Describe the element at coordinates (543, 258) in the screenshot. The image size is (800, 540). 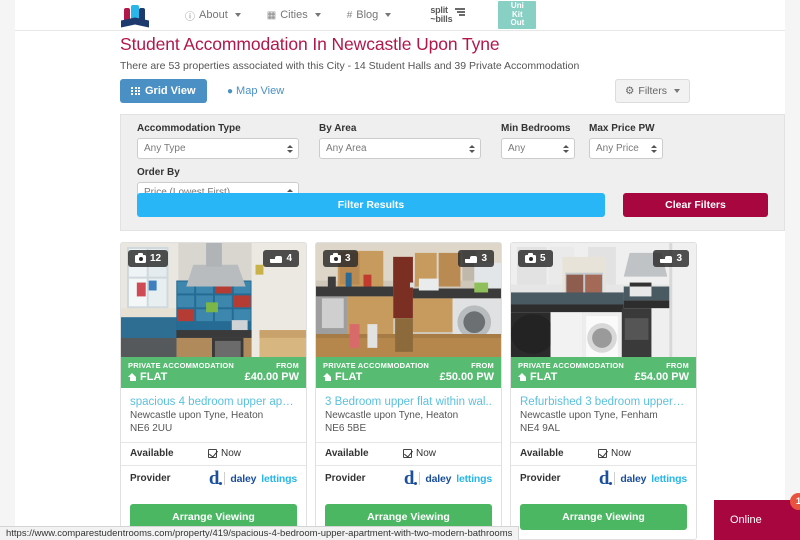
I see `photo-count-value: 5` at that location.